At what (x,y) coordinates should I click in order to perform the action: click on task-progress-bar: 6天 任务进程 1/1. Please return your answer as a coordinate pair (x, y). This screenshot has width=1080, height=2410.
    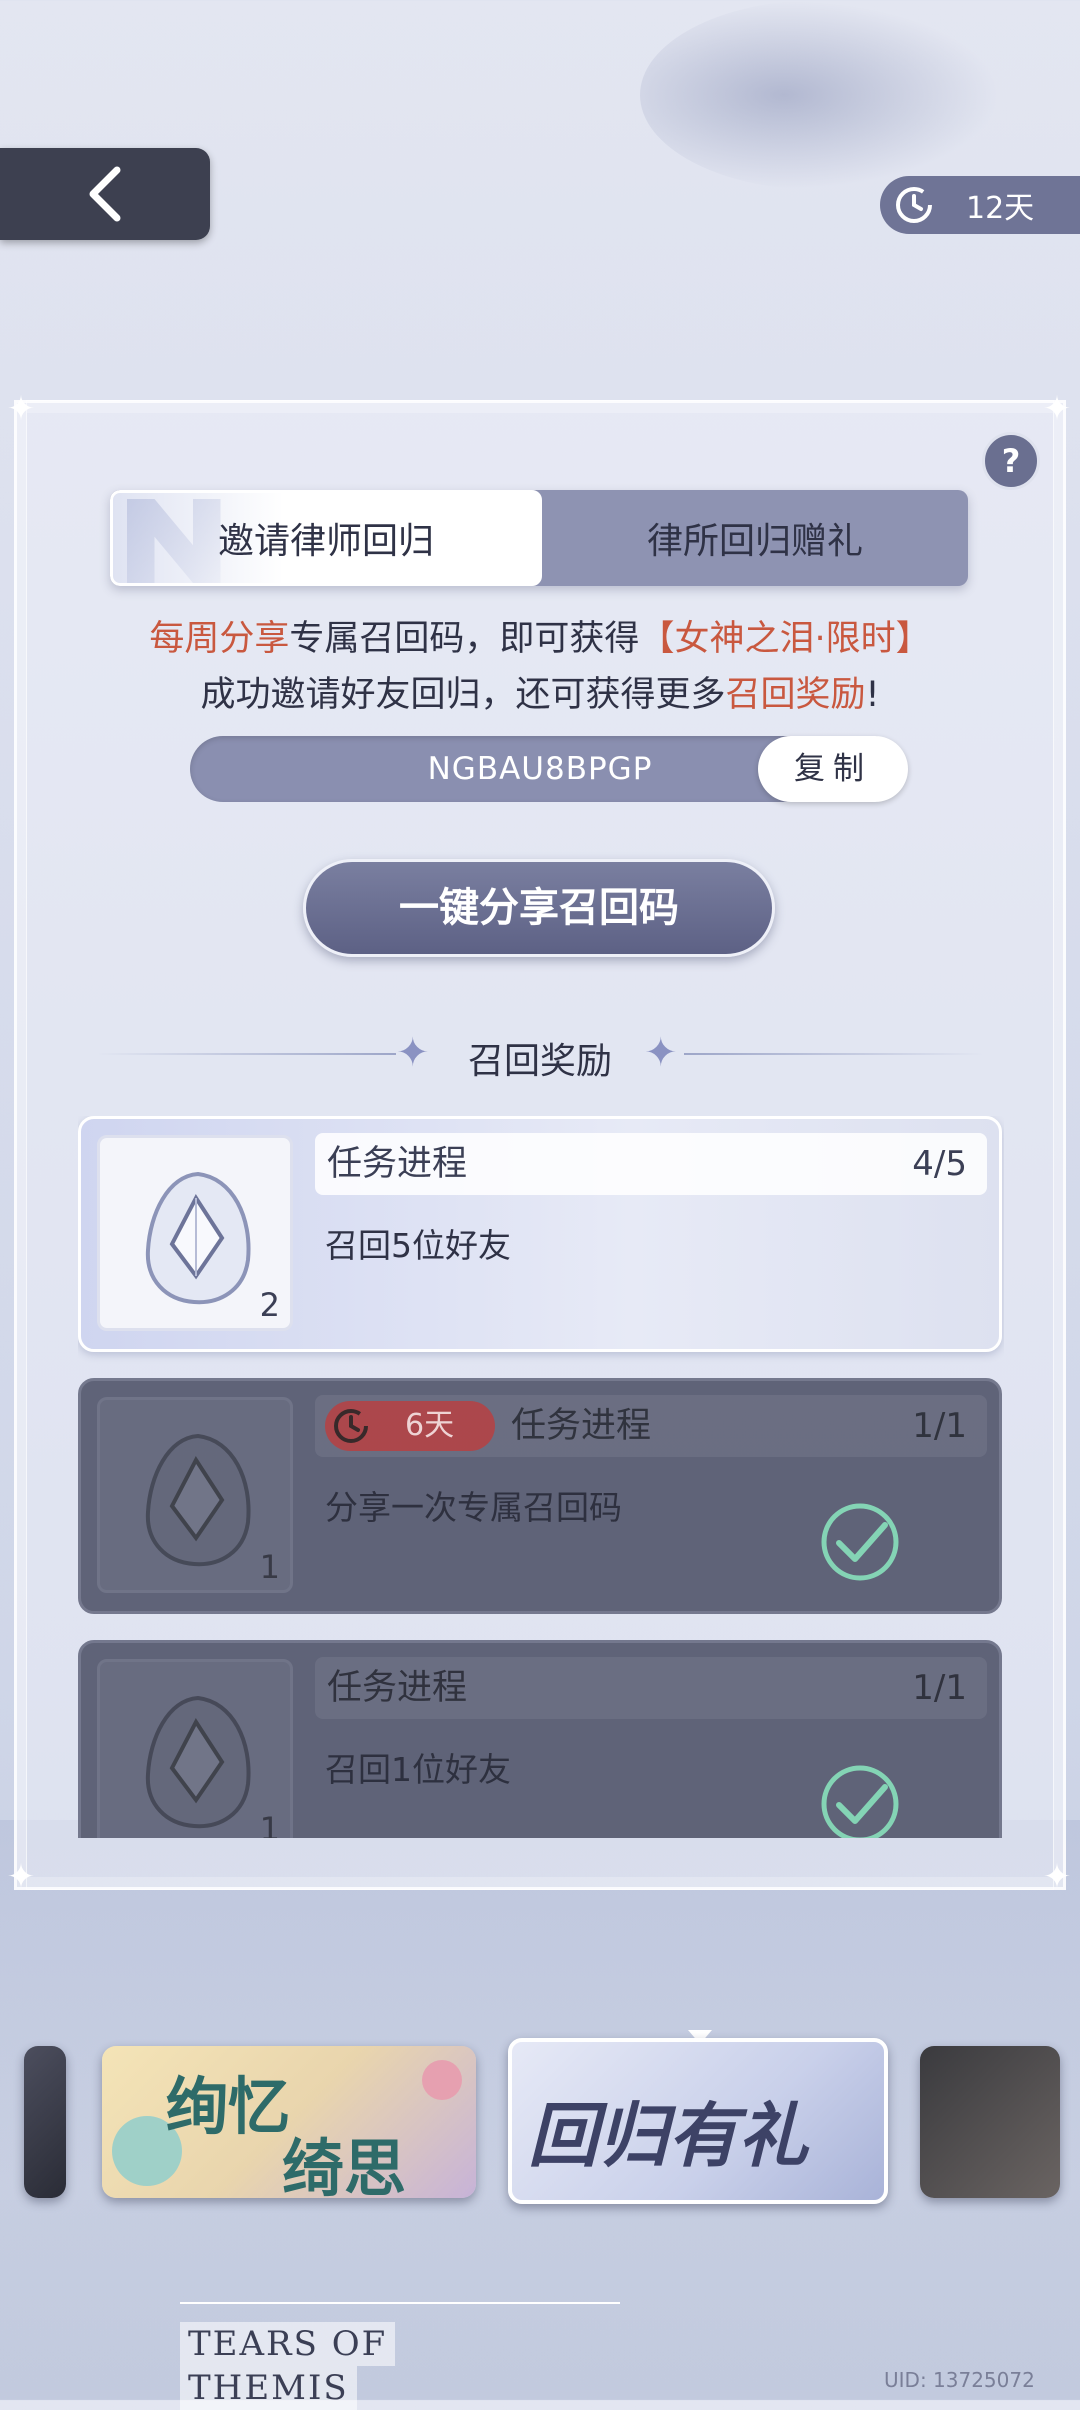
    Looking at the image, I should click on (651, 1426).